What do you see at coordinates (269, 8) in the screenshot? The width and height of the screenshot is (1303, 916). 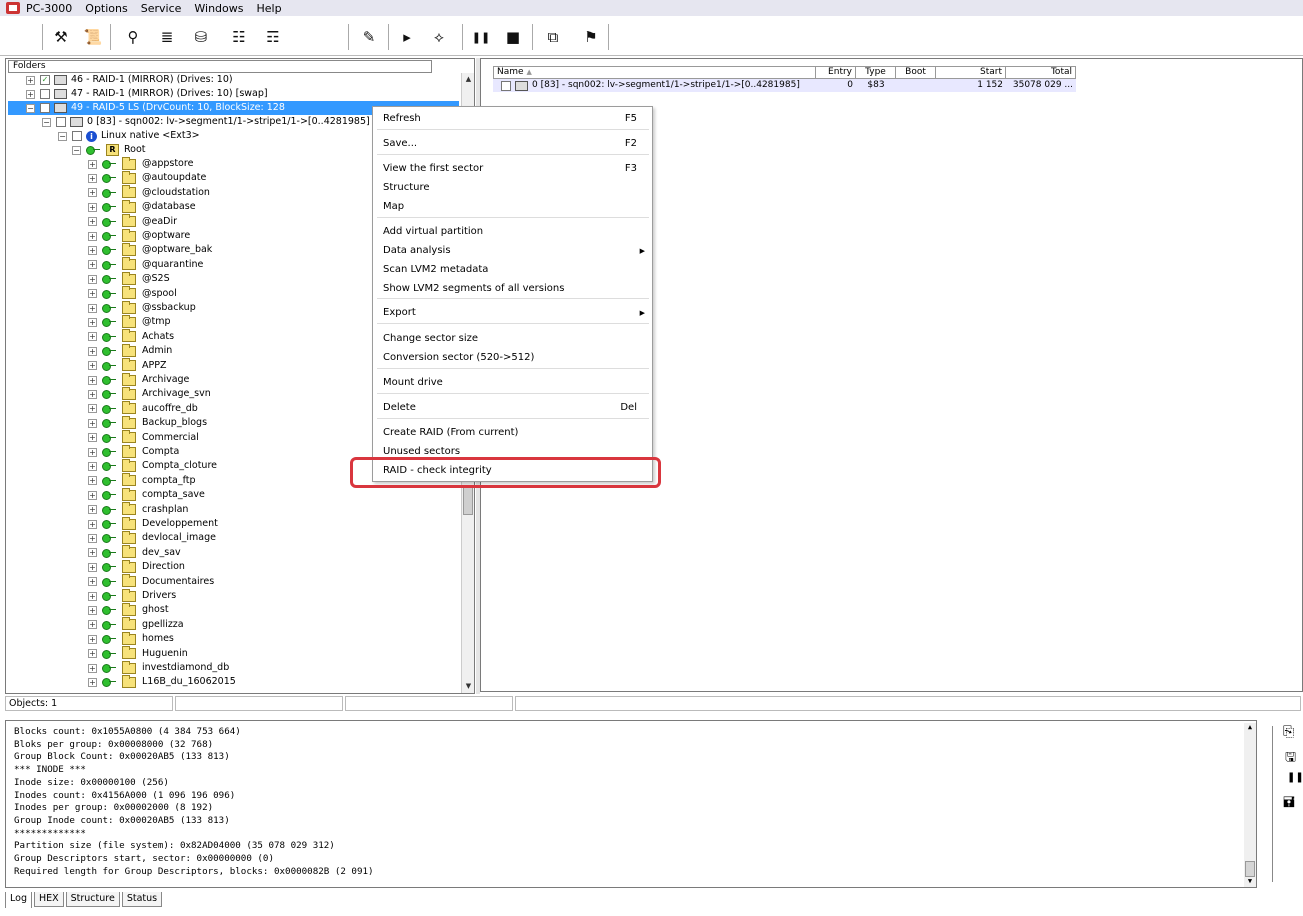 I see `menu-help: Help` at bounding box center [269, 8].